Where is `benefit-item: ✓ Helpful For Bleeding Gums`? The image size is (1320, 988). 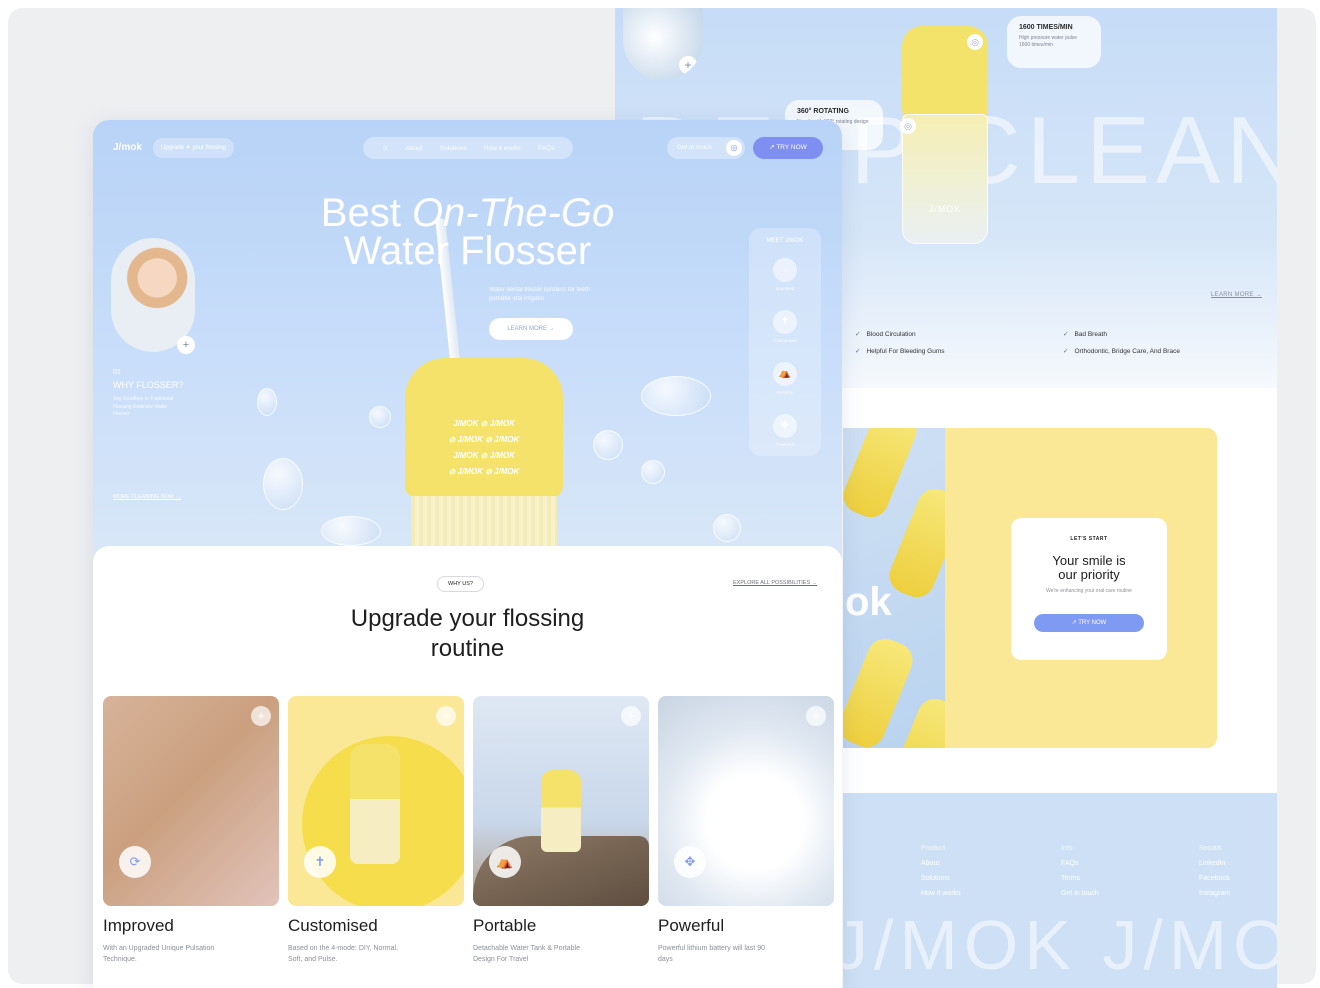 benefit-item: ✓ Helpful For Bleeding Gums is located at coordinates (900, 351).